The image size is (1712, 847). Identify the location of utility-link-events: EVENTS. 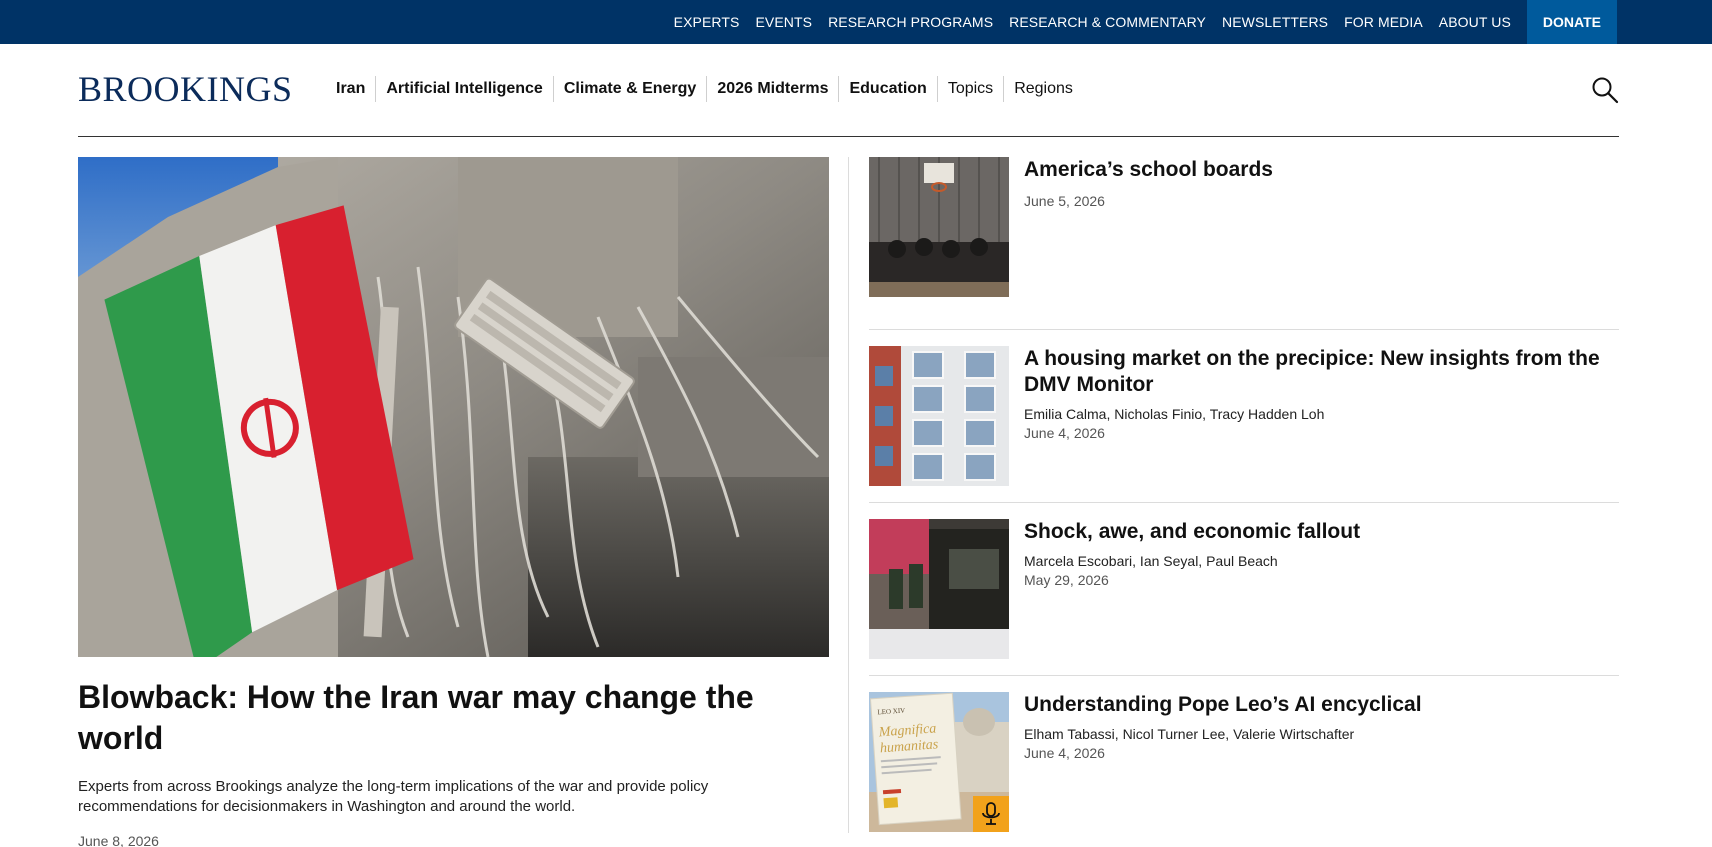
(783, 22).